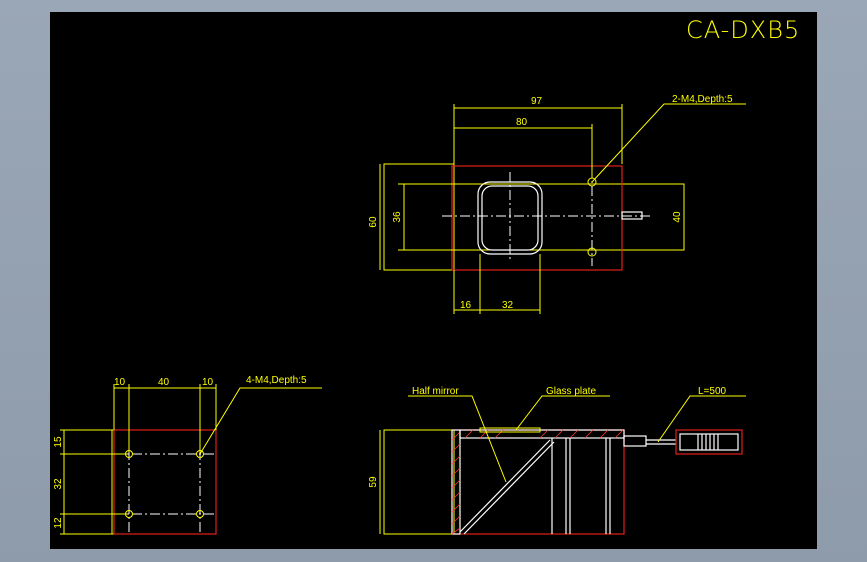 This screenshot has width=867, height=562. Describe the element at coordinates (58, 523) in the screenshot. I see `dim-side-bottom: 12` at that location.